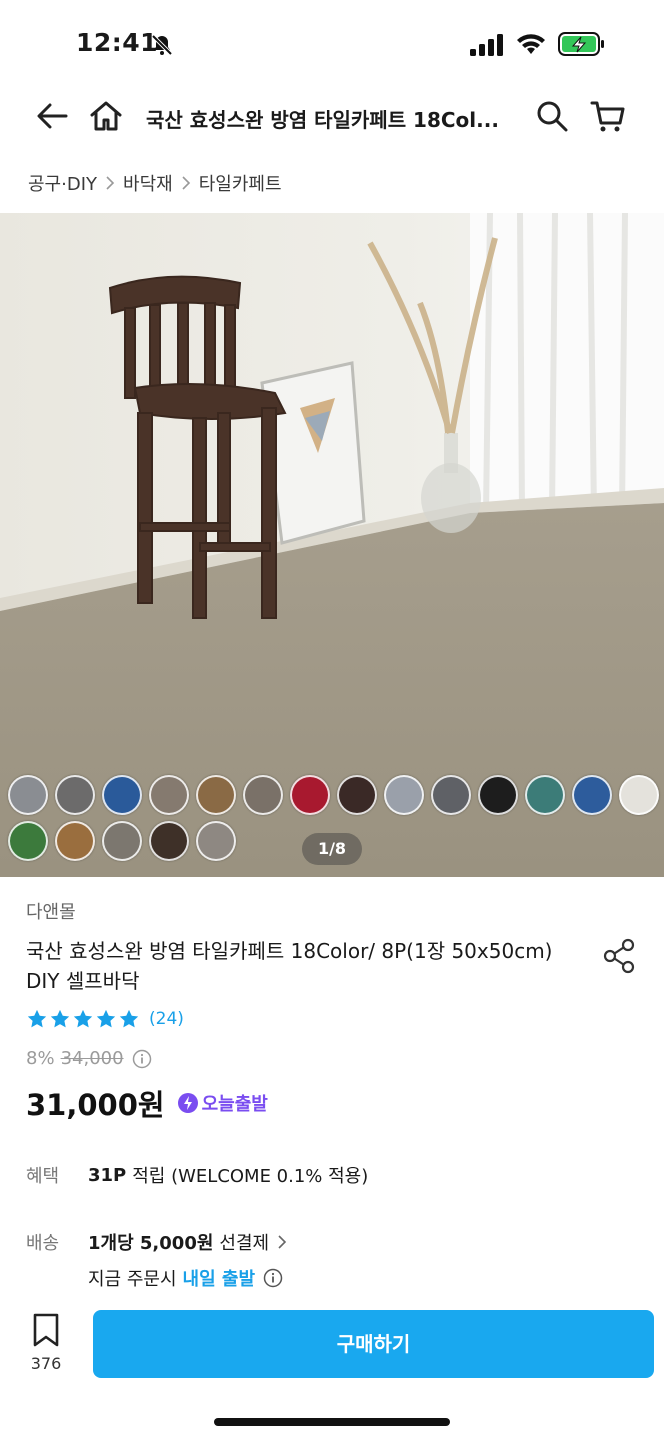  What do you see at coordinates (332, 849) in the screenshot?
I see `image-page-indicator: 1/8` at bounding box center [332, 849].